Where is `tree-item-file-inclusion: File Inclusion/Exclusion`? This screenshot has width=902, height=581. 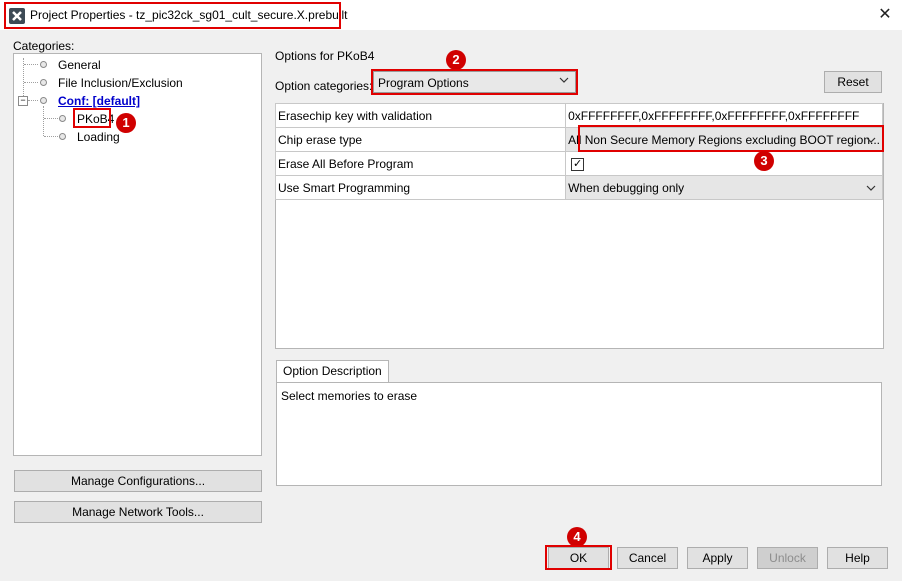
tree-item-file-inclusion: File Inclusion/Exclusion is located at coordinates (120, 83).